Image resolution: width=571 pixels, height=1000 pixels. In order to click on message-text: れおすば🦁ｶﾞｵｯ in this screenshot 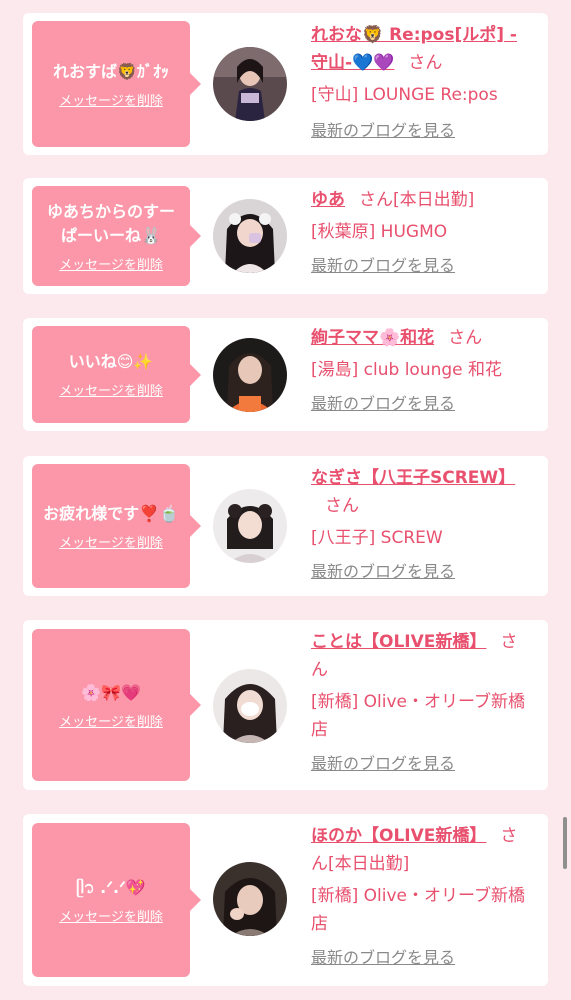, I will do `click(111, 71)`.